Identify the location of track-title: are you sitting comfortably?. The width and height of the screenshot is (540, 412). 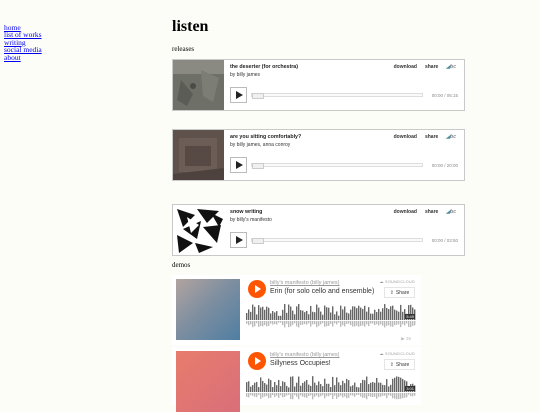
(266, 137).